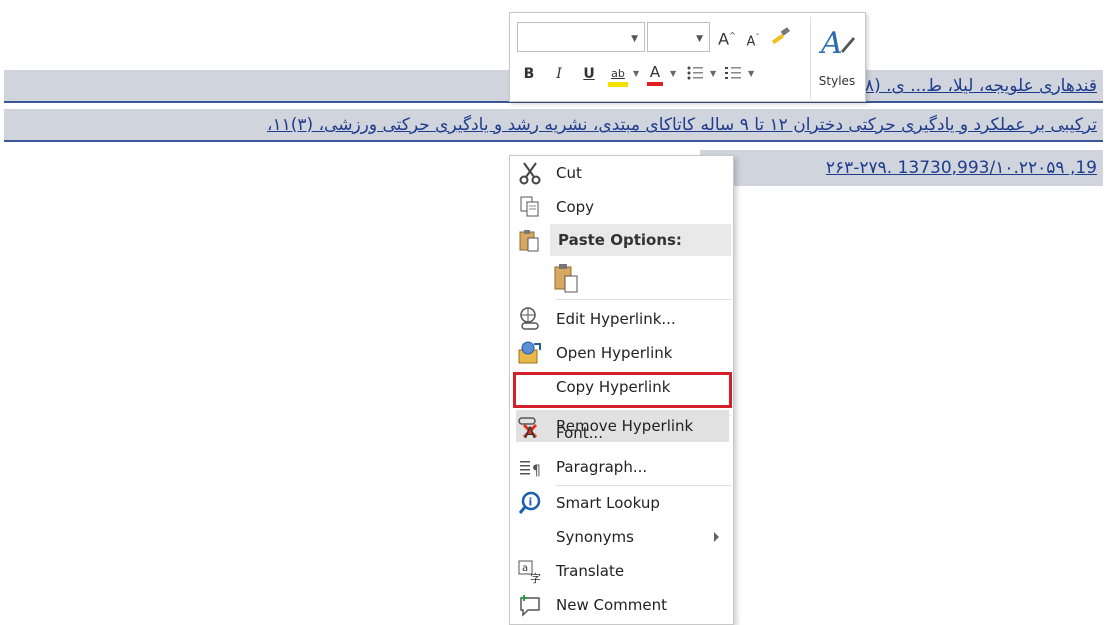 The height and width of the screenshot is (625, 1107). What do you see at coordinates (830, 43) in the screenshot?
I see `svg-text: A` at bounding box center [830, 43].